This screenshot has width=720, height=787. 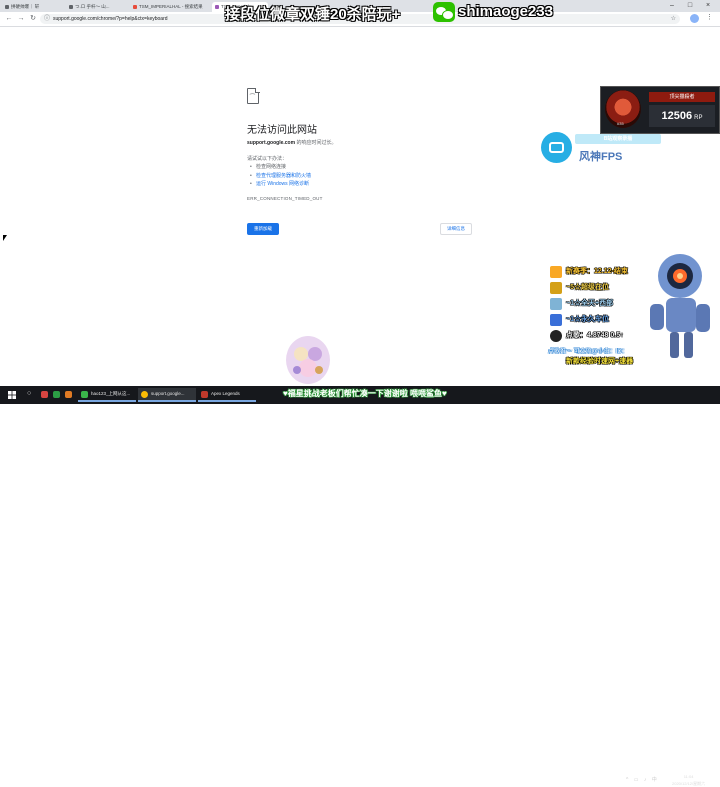 What do you see at coordinates (84, 394) in the screenshot?
I see `browser-icon` at bounding box center [84, 394].